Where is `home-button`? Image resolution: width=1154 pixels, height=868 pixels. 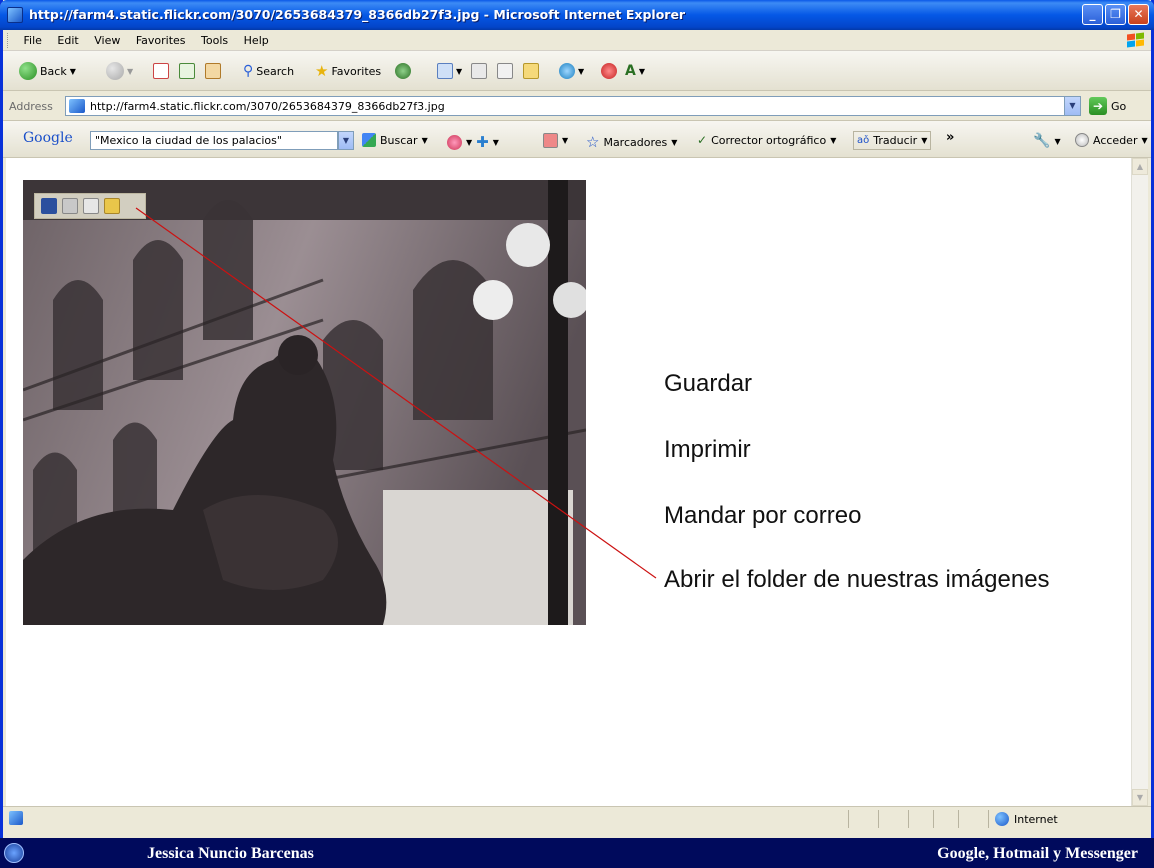
home-button is located at coordinates (213, 71).